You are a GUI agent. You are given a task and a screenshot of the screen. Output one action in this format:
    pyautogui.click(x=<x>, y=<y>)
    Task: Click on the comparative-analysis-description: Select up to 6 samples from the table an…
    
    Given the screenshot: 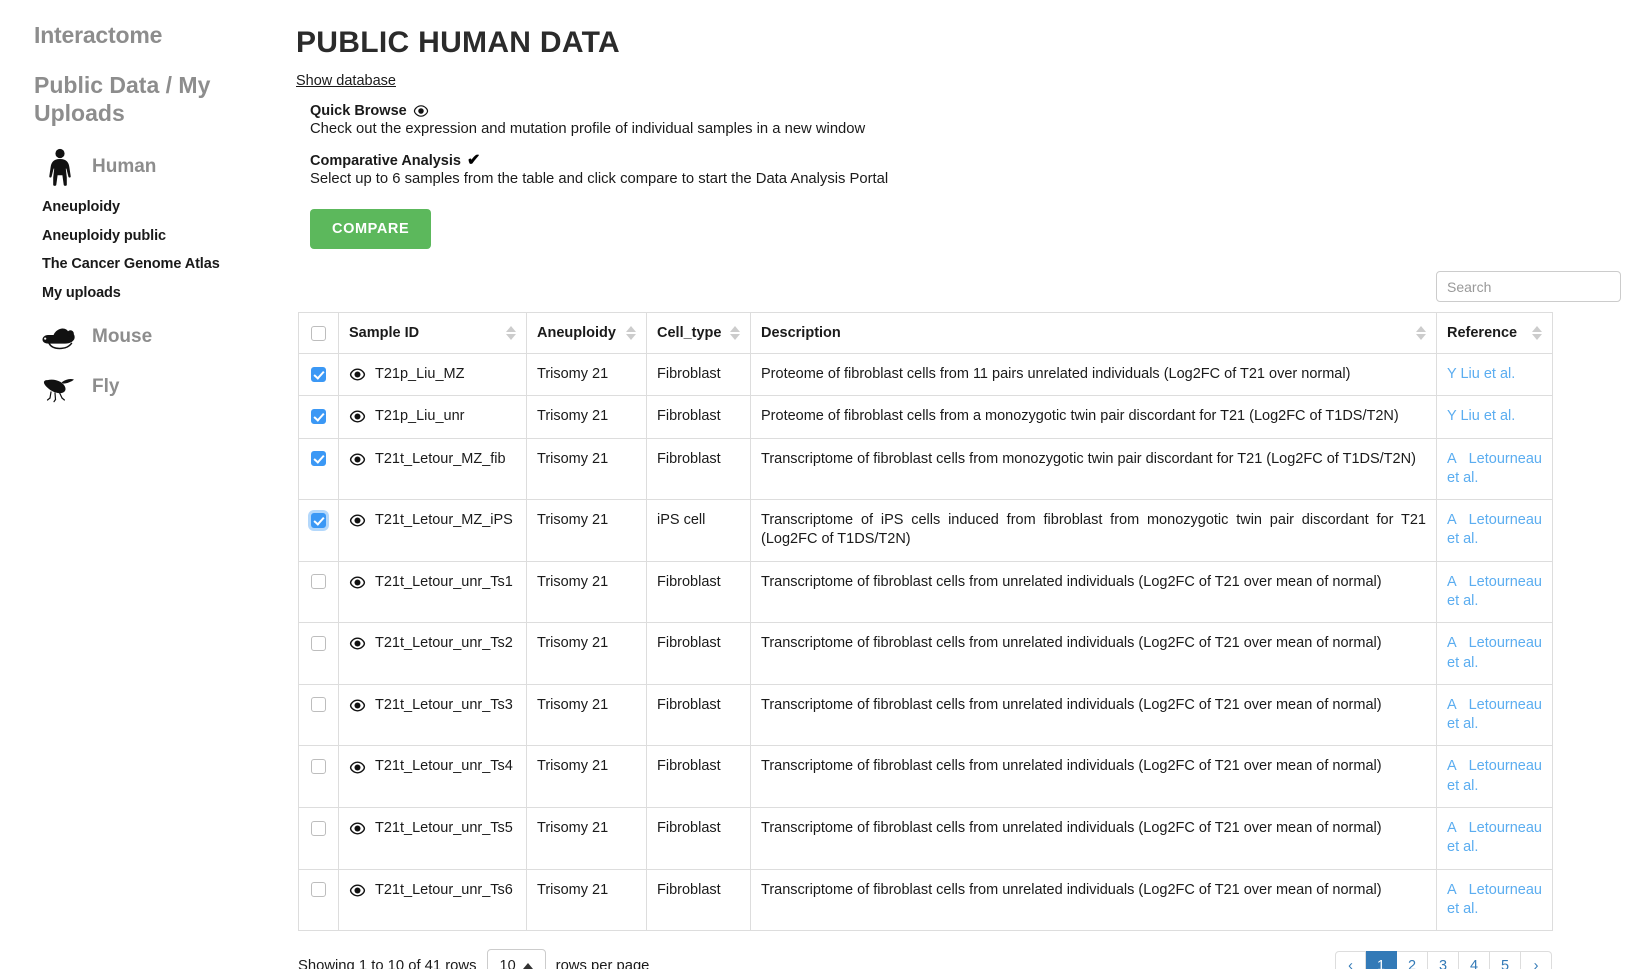 What is the action you would take?
    pyautogui.click(x=599, y=179)
    